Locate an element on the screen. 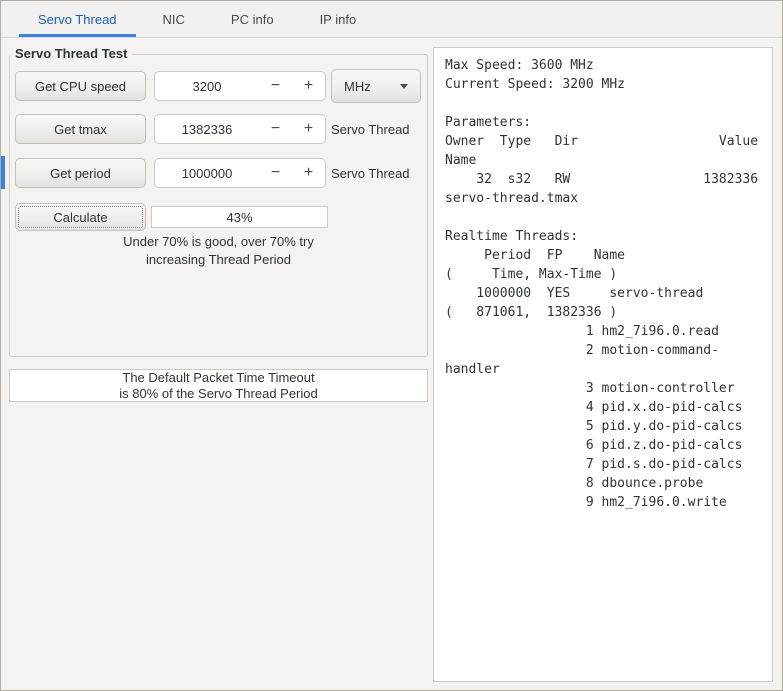 Image resolution: width=783 pixels, height=691 pixels. tab-ip-info-label: IP info is located at coordinates (338, 19).